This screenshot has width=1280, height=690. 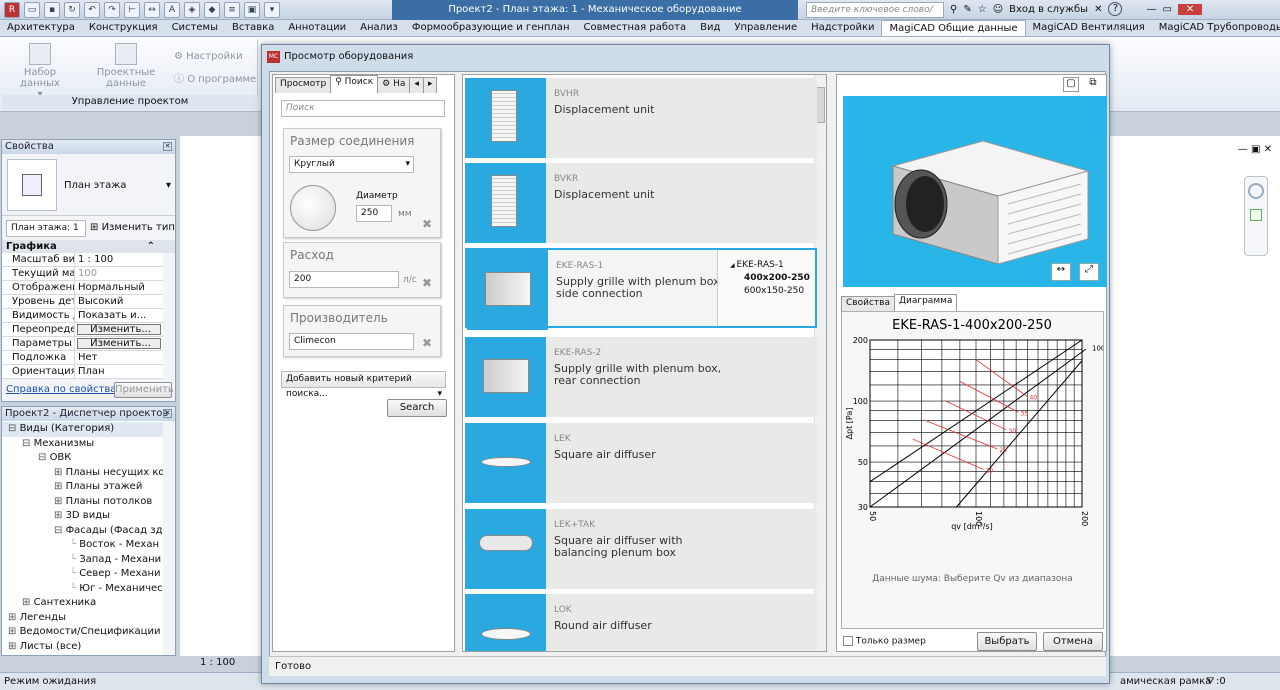 I want to click on tab-12: MagiCAD Вентиляция, so click(x=1089, y=28).